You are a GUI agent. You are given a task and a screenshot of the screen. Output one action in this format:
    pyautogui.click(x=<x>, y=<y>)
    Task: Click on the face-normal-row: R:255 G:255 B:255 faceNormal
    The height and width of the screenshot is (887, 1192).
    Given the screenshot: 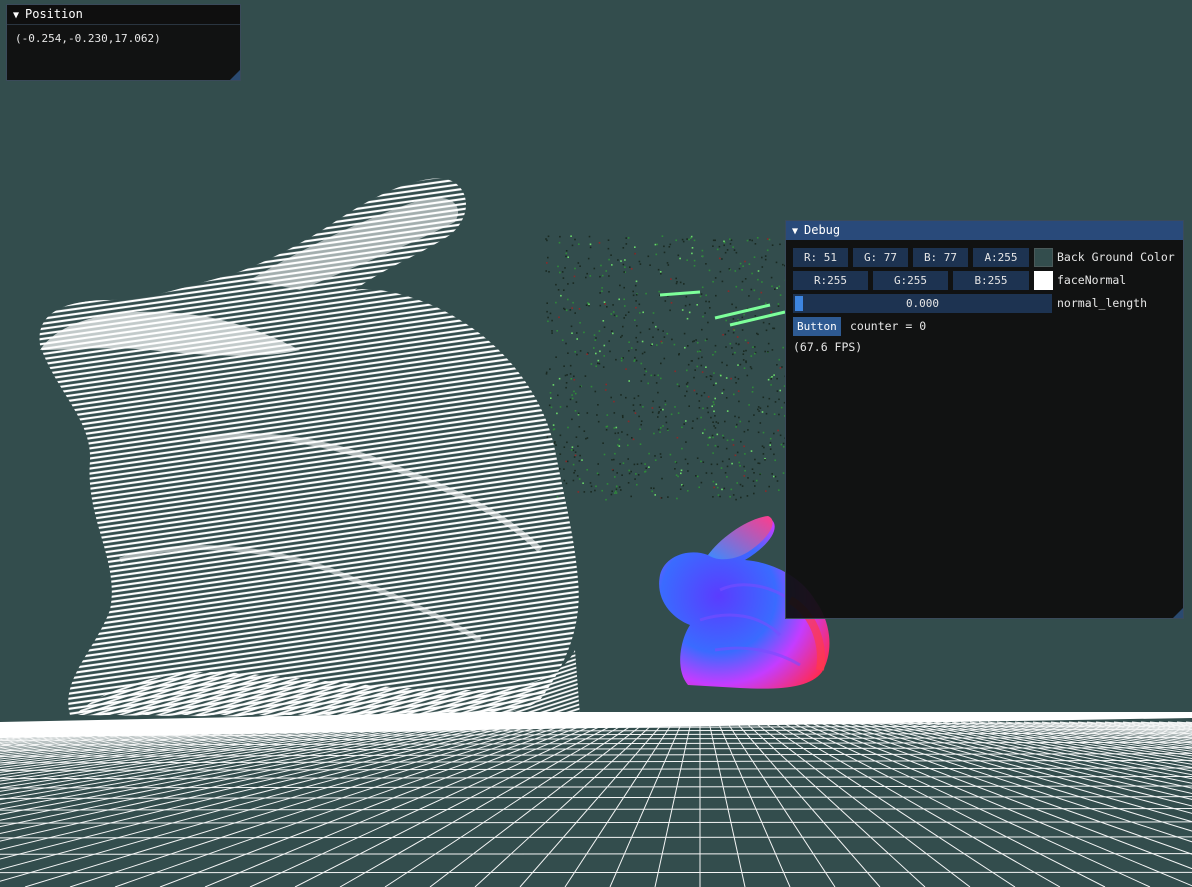 What is the action you would take?
    pyautogui.click(x=988, y=280)
    